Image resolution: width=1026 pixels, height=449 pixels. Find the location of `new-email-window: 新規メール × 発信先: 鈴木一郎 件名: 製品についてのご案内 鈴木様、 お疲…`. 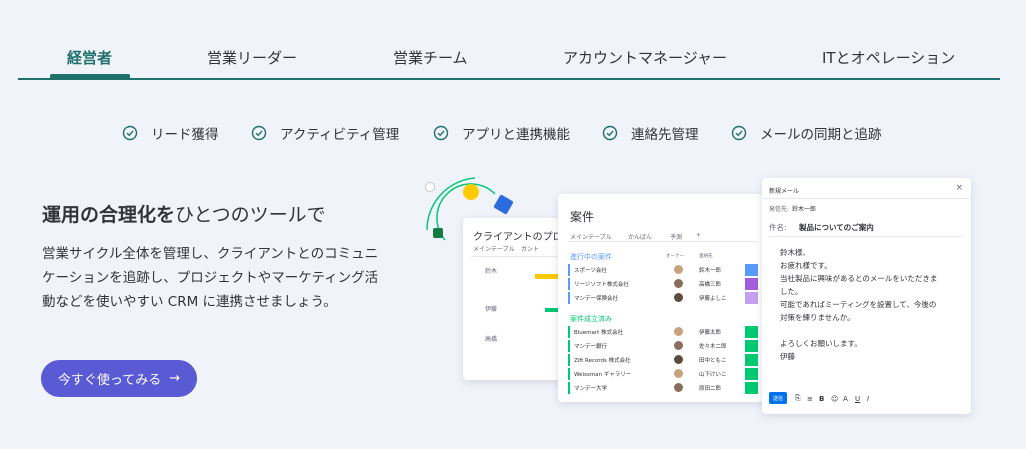

new-email-window: 新規メール × 発信先: 鈴木一郎 件名: 製品についてのご案内 鈴木様、 お疲… is located at coordinates (866, 296).